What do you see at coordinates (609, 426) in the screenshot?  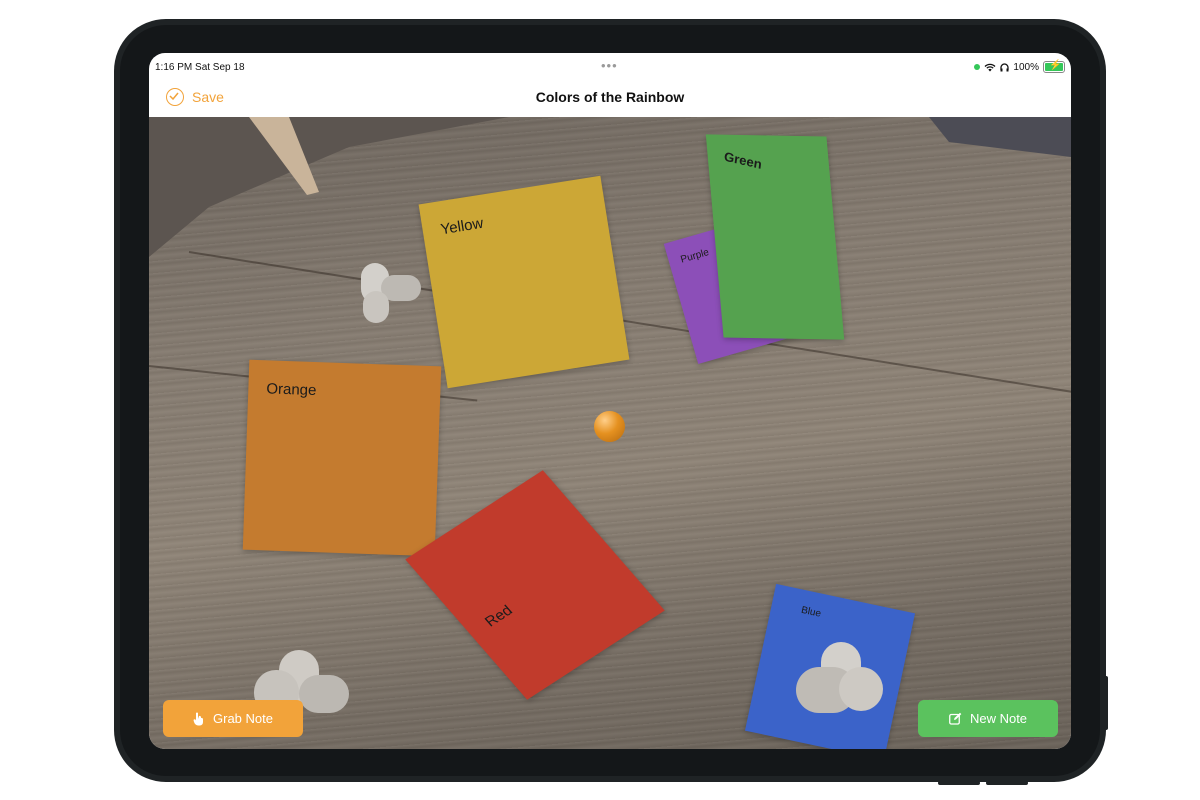 I see `ar-anchor-ball` at bounding box center [609, 426].